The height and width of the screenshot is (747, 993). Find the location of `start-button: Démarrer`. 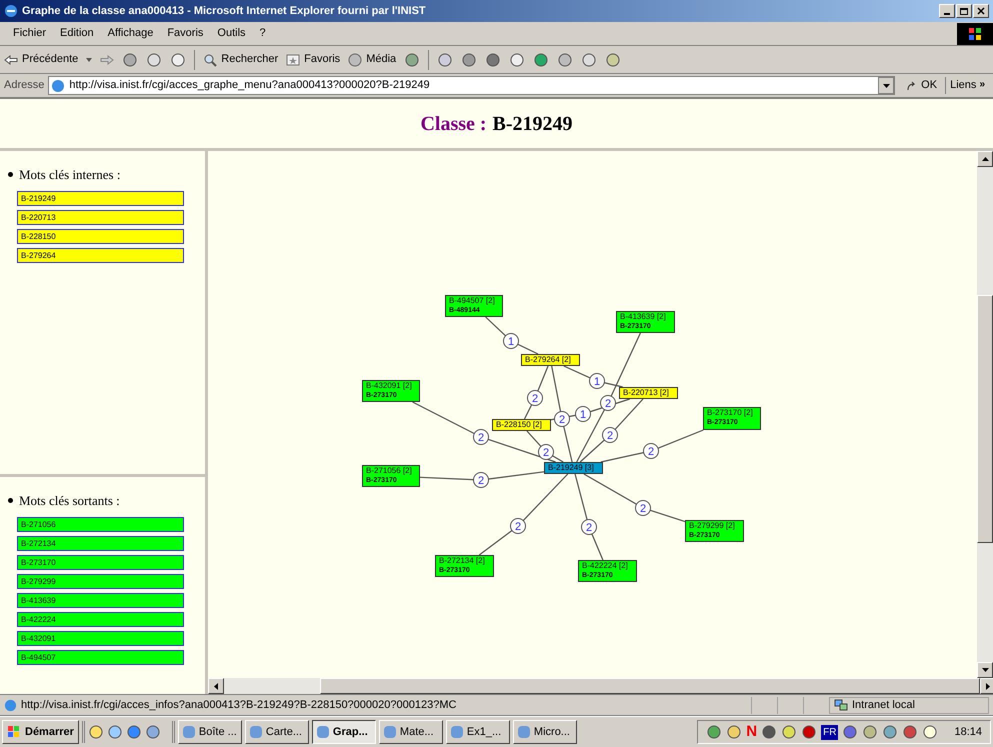

start-button: Démarrer is located at coordinates (40, 732).